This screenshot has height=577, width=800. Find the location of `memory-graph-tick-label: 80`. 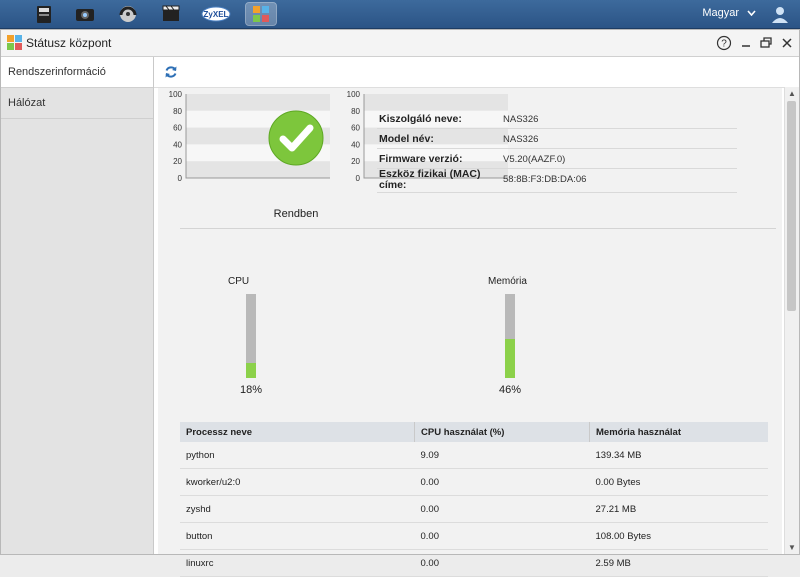

memory-graph-tick-label: 80 is located at coordinates (355, 111).